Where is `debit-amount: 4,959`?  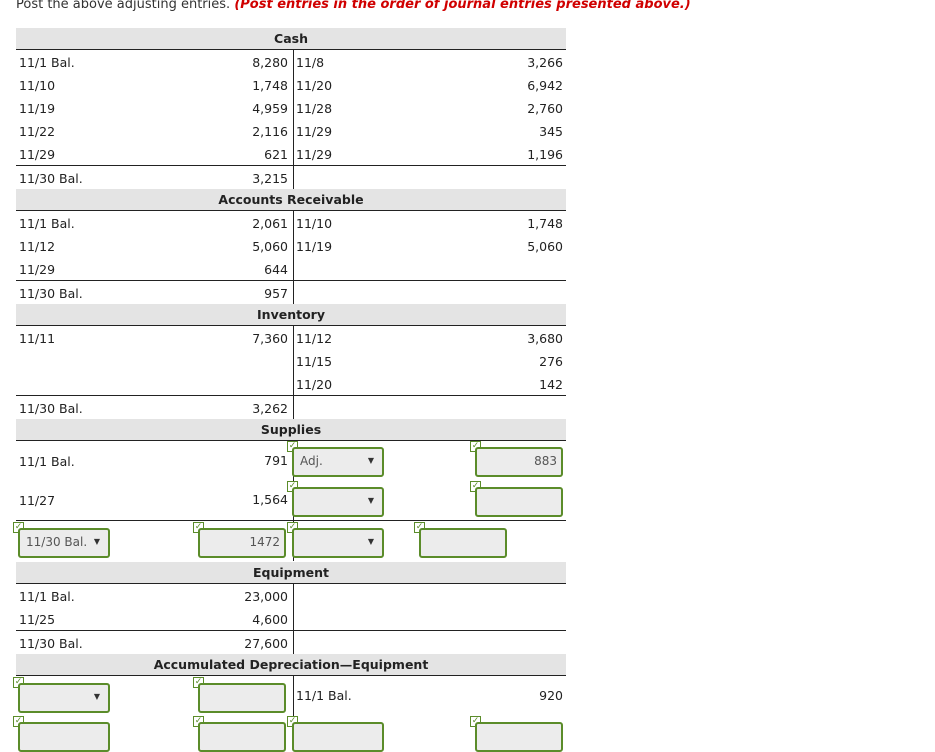
debit-amount: 4,959 is located at coordinates (270, 108).